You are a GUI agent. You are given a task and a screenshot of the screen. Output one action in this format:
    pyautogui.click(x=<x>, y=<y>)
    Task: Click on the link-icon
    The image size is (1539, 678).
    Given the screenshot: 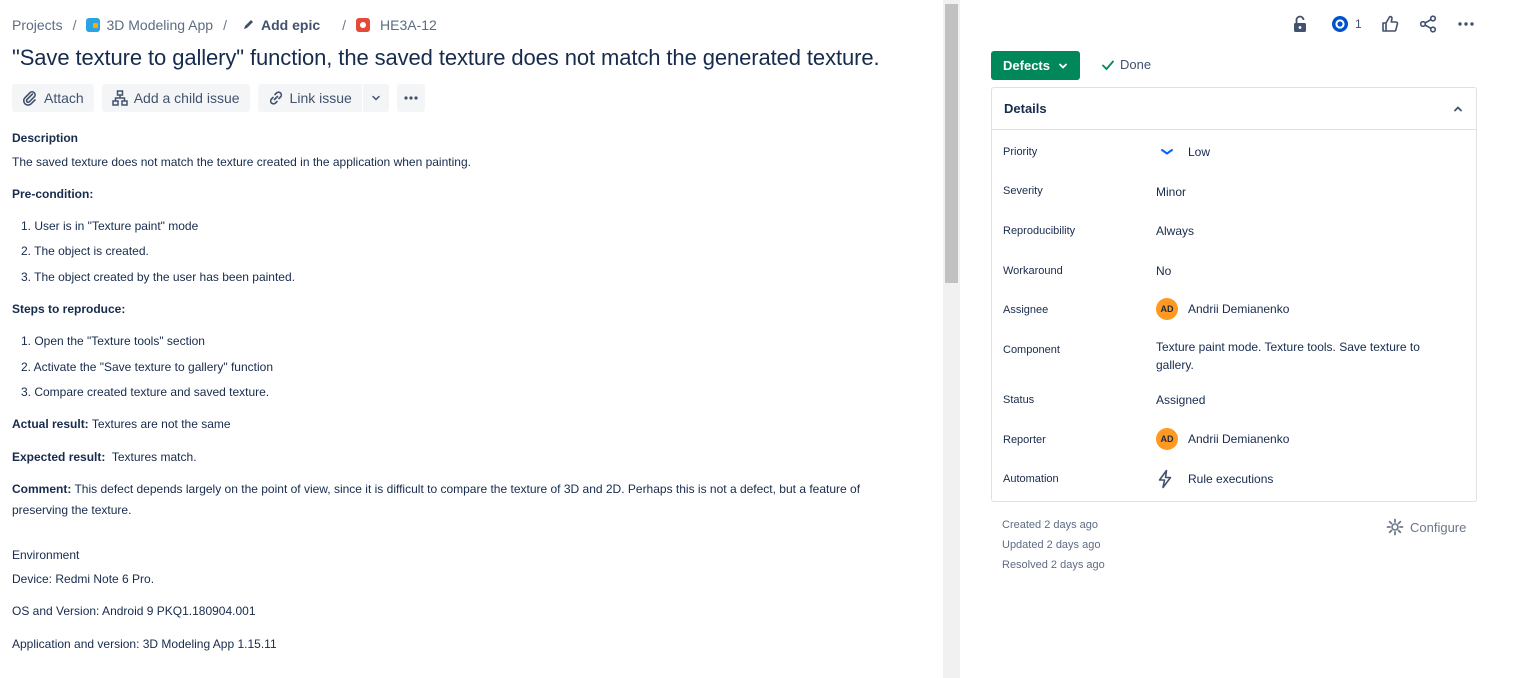 What is the action you would take?
    pyautogui.click(x=275, y=98)
    